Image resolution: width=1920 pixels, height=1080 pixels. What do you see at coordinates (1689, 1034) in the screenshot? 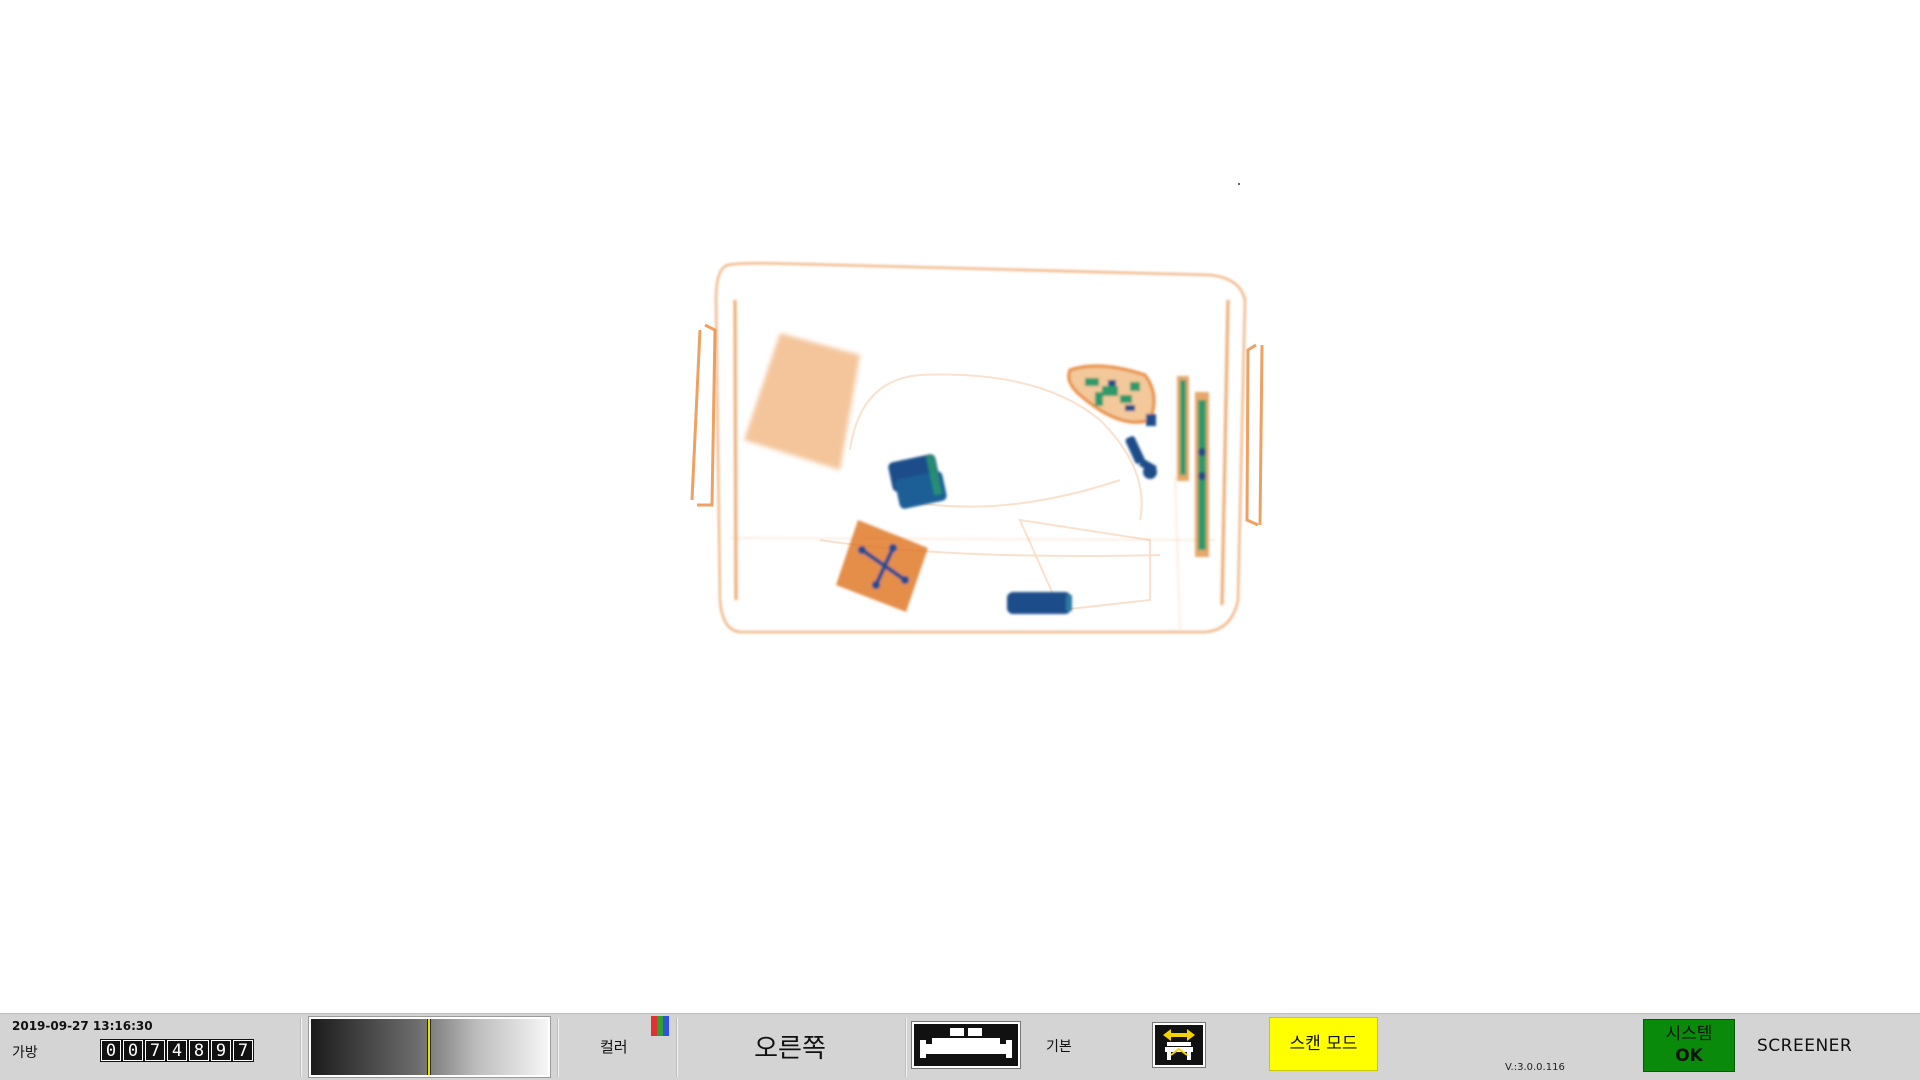
I see `system-status-label: 시스템` at bounding box center [1689, 1034].